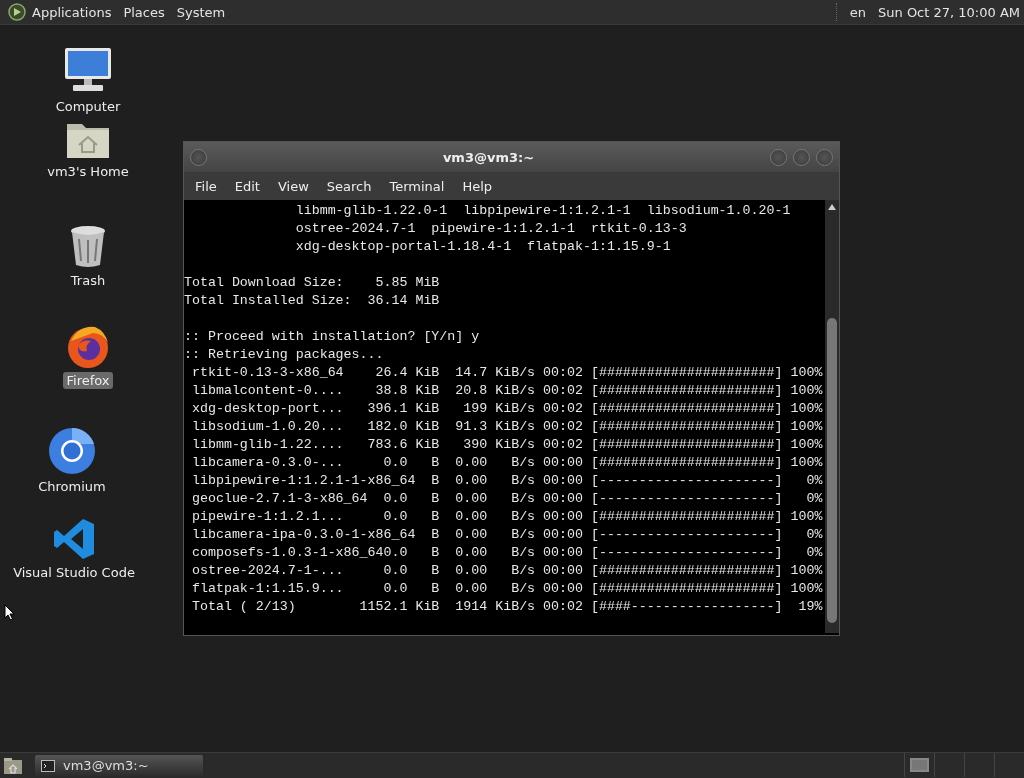  What do you see at coordinates (74, 539) in the screenshot?
I see `code-editor-icon` at bounding box center [74, 539].